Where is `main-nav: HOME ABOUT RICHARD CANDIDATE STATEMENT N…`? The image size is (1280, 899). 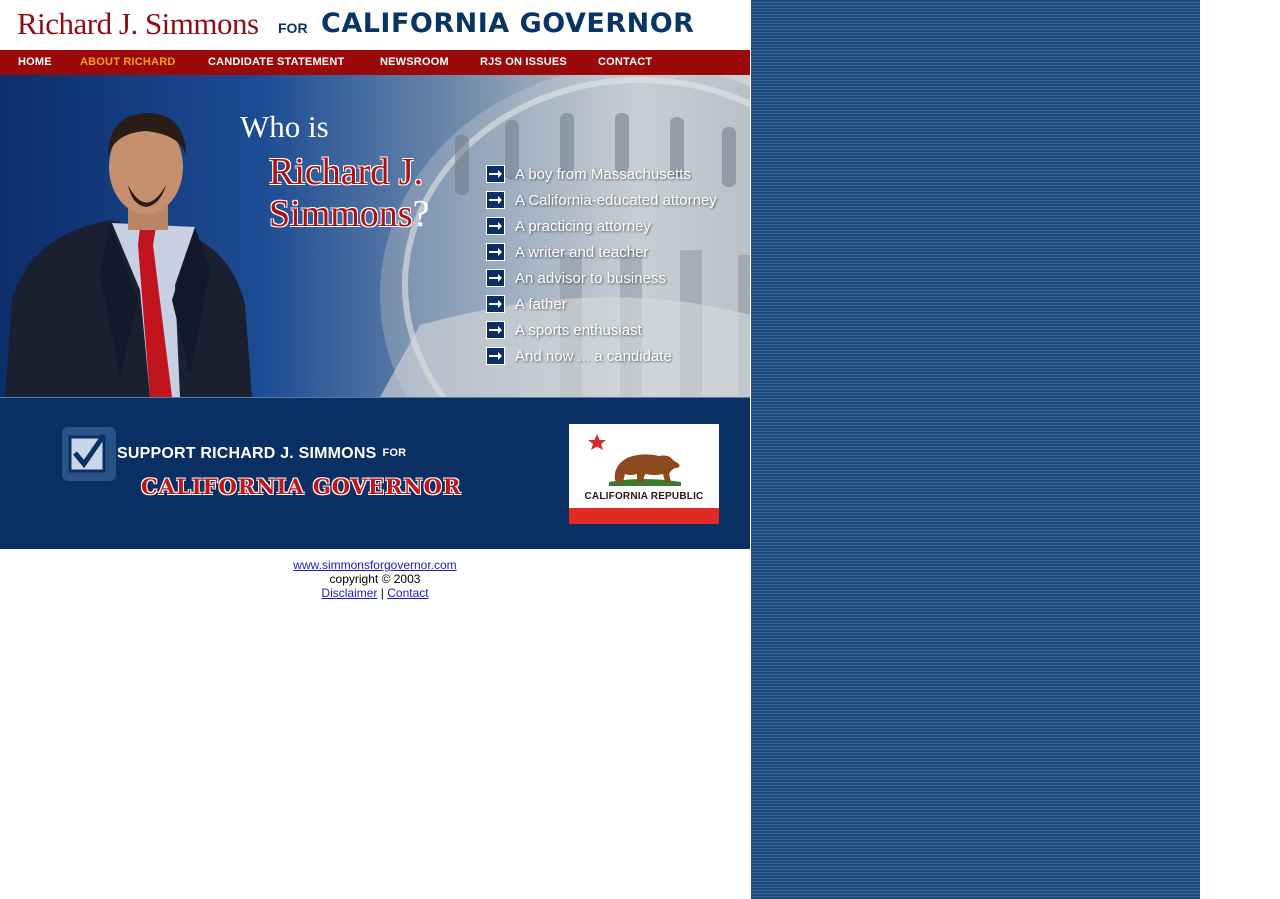
main-nav: HOME ABOUT RICHARD CANDIDATE STATEMENT N… is located at coordinates (375, 62).